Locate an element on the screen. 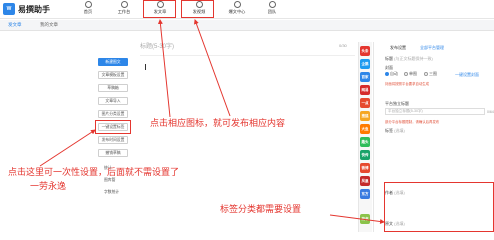 The height and width of the screenshot is (240, 494). arrow-to-one-click-tag is located at coordinates (67, 148).